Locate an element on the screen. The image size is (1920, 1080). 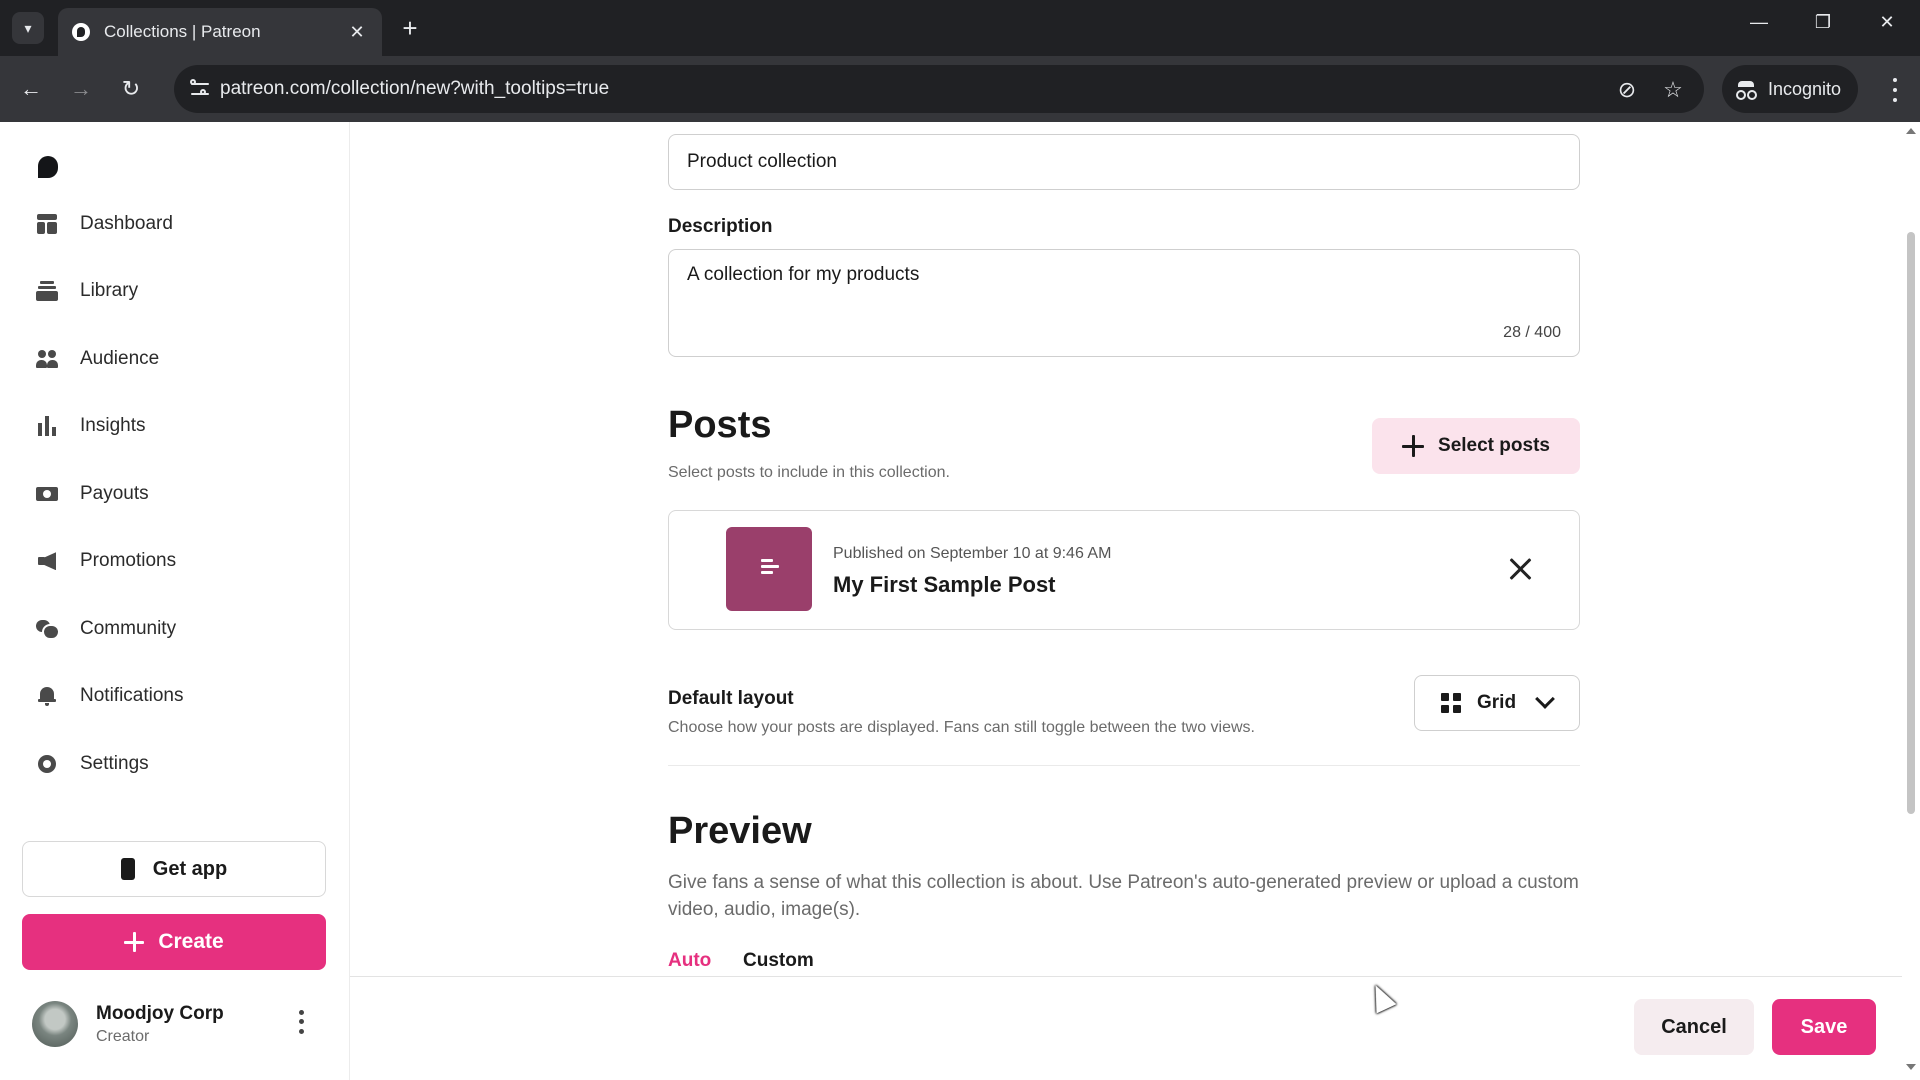
chevron-down-icon is located at coordinates (1545, 699).